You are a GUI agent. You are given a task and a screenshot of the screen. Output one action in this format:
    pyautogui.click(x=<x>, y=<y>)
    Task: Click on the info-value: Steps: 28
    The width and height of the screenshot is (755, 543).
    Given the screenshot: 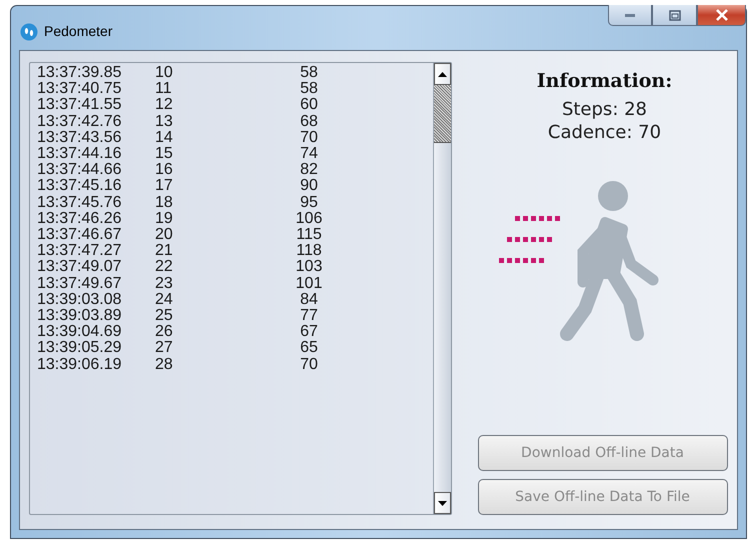 What is the action you would take?
    pyautogui.click(x=605, y=109)
    